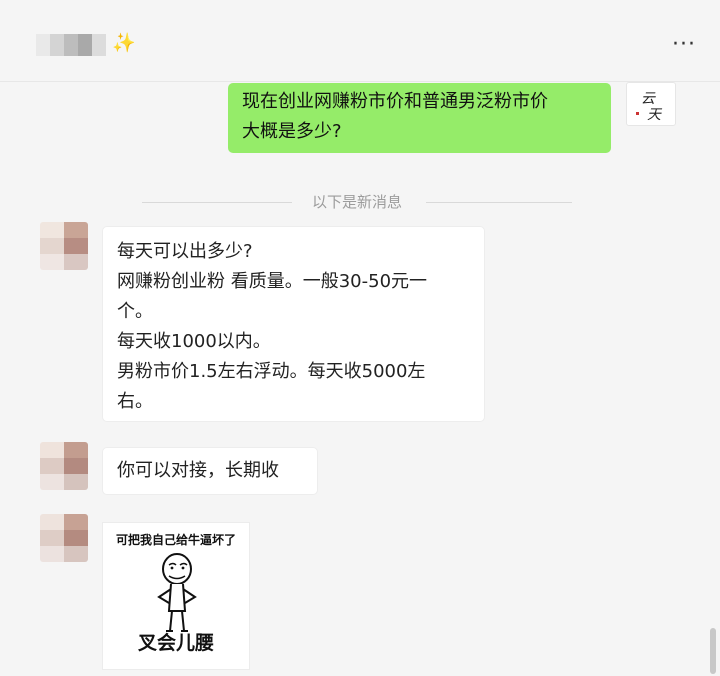 This screenshot has width=720, height=676. What do you see at coordinates (135, 311) in the screenshot?
I see `message-line: 个。` at bounding box center [135, 311].